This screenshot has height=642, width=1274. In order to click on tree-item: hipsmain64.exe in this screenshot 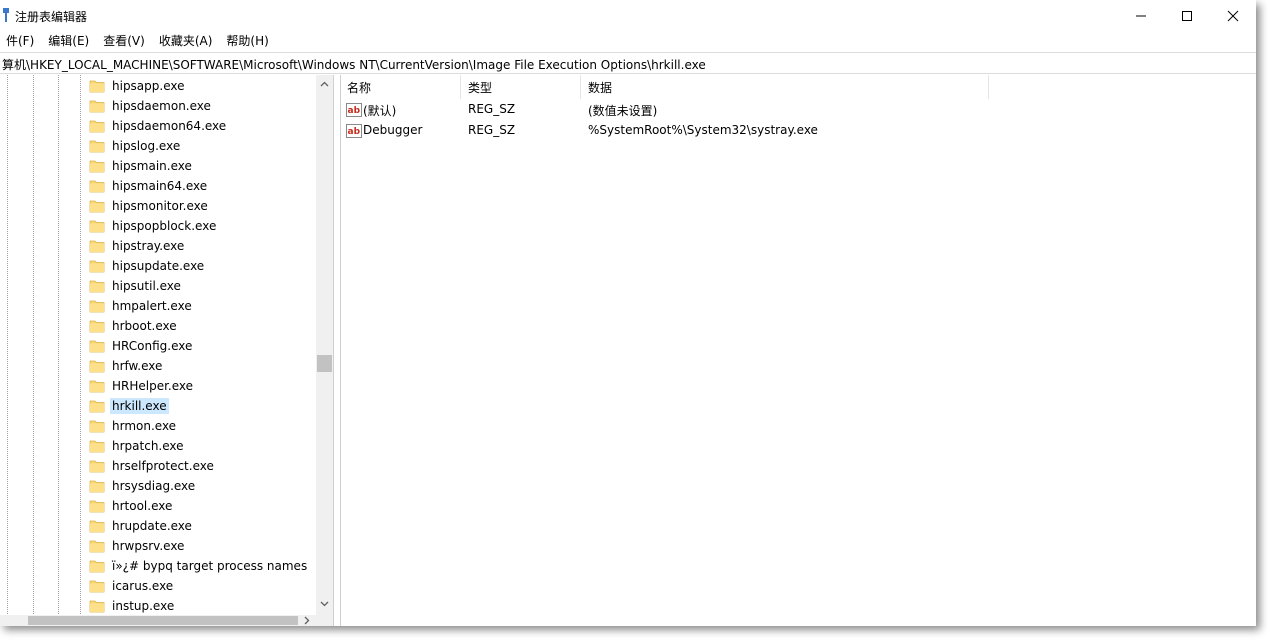, I will do `click(146, 186)`.